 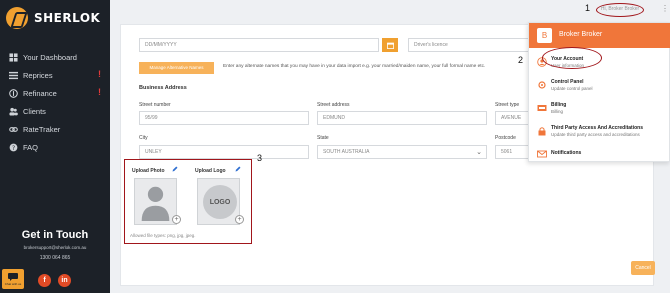 What do you see at coordinates (34, 111) in the screenshot?
I see `sidebar-item-label: Clients` at bounding box center [34, 111].